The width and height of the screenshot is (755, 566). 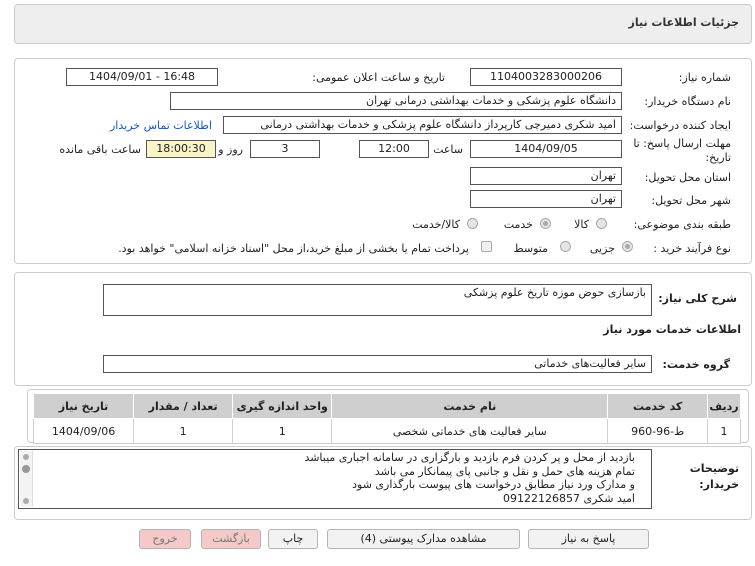 What do you see at coordinates (183, 406) in the screenshot?
I see `col-quantity: تعداد / مقدار` at bounding box center [183, 406].